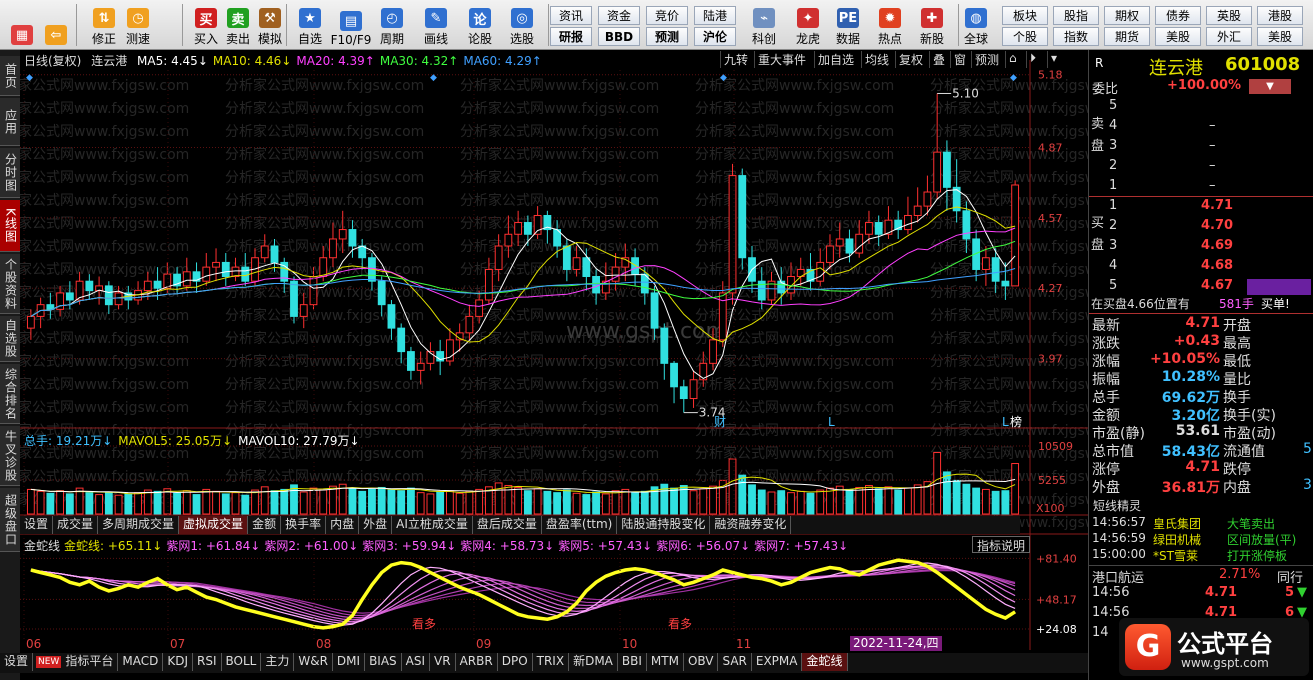 Image resolution: width=1313 pixels, height=680 pixels. I want to click on market-button: 港股, so click(1280, 15).